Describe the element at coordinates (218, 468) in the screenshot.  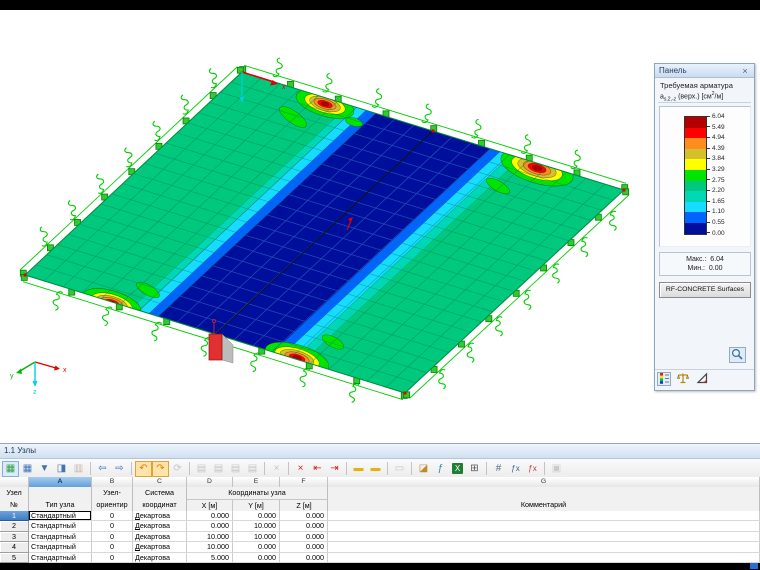
I see `toolbar-copy-row-button: ▤` at that location.